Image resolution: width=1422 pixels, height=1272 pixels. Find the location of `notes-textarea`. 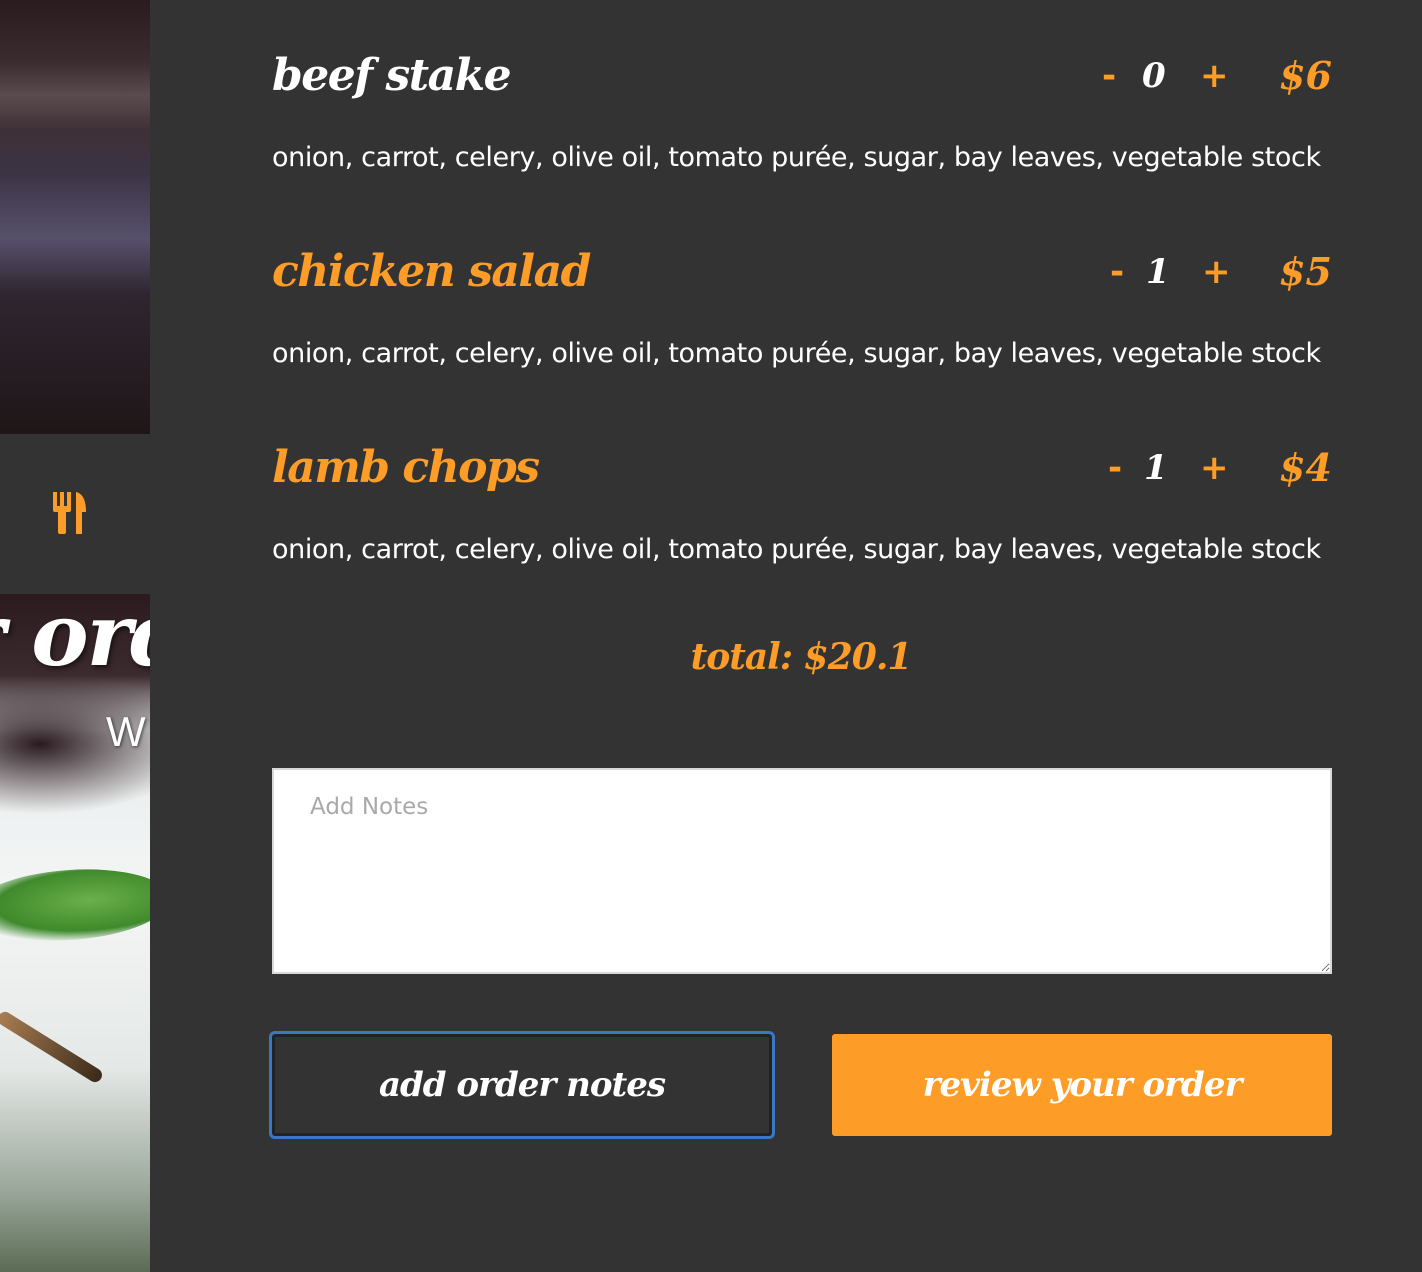

notes-textarea is located at coordinates (802, 871).